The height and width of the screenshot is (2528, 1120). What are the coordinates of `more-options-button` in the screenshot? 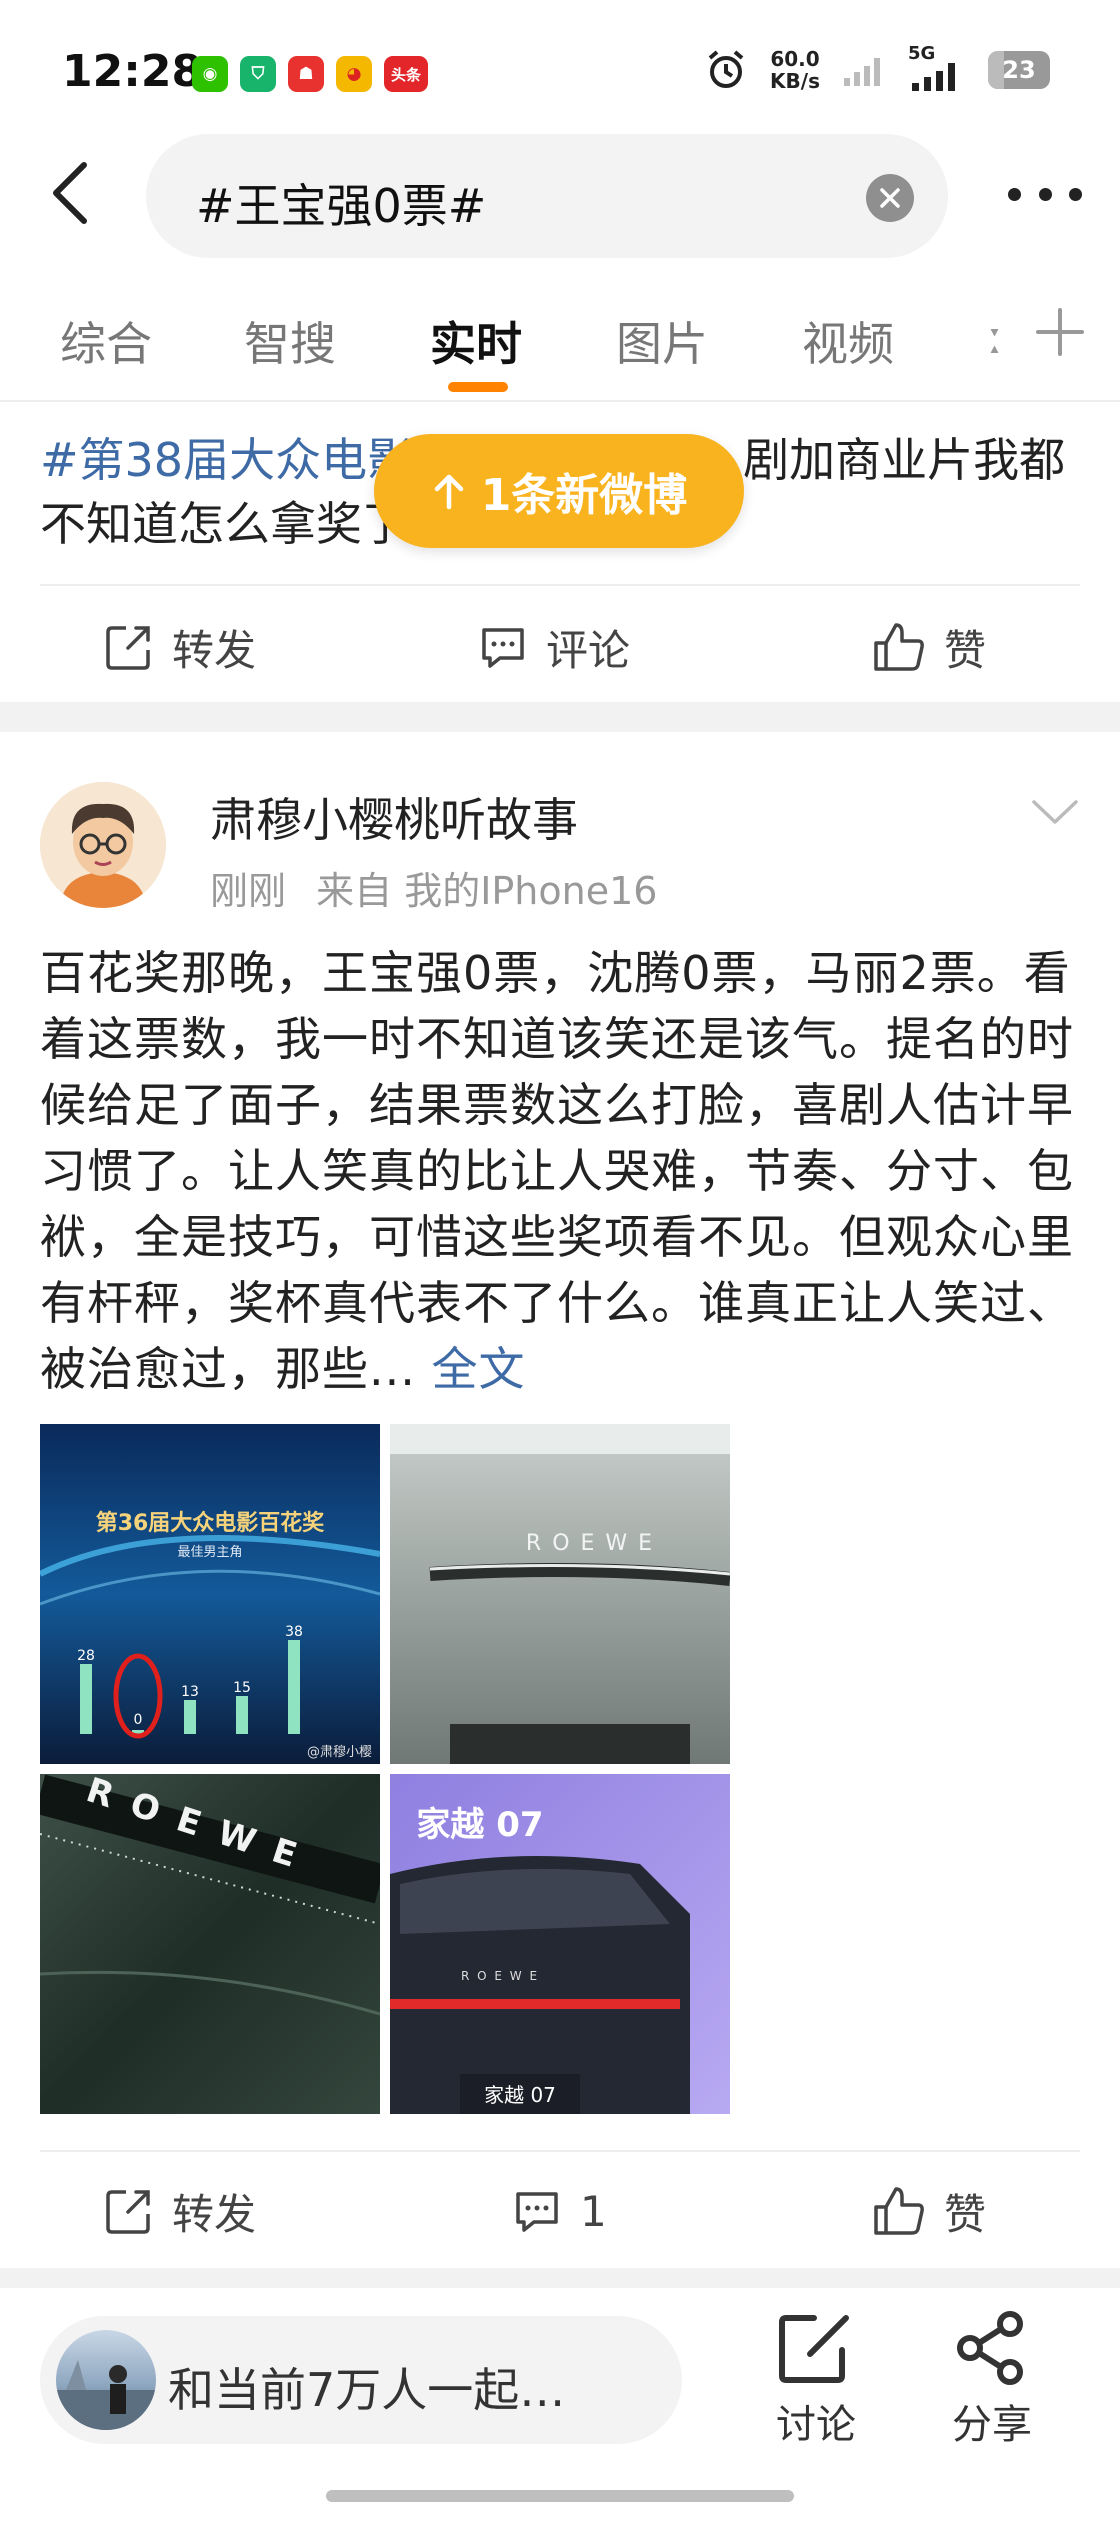 It's located at (1045, 194).